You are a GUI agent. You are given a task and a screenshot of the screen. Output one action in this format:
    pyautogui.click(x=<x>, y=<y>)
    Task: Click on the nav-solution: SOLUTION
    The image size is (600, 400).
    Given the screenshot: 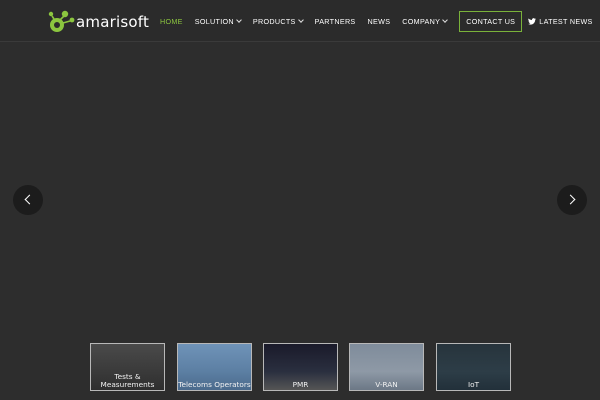 What is the action you would take?
    pyautogui.click(x=218, y=21)
    